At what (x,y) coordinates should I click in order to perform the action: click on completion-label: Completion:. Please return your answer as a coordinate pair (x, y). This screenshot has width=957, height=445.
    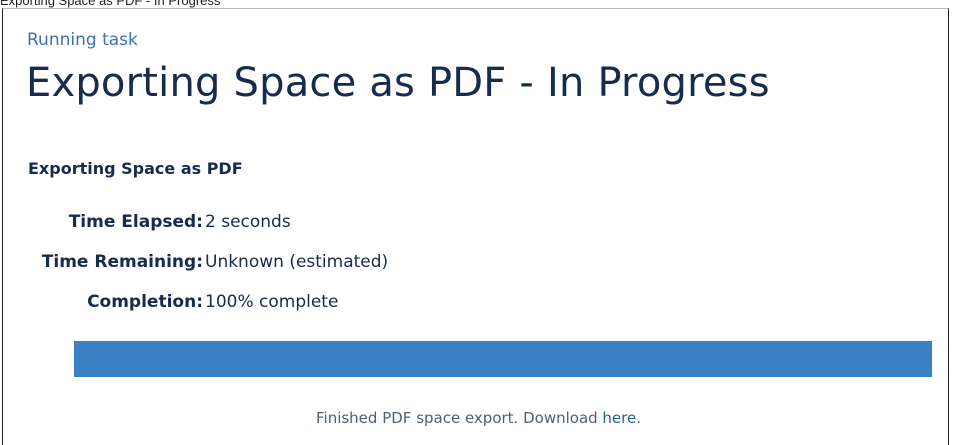
    Looking at the image, I should click on (145, 302).